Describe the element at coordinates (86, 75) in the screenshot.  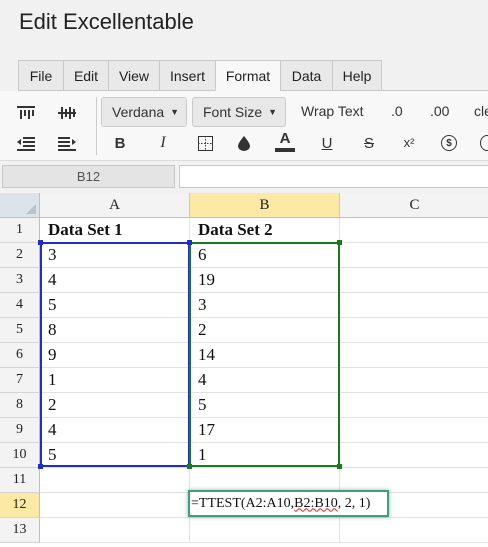
I see `tab-edit: Edit` at that location.